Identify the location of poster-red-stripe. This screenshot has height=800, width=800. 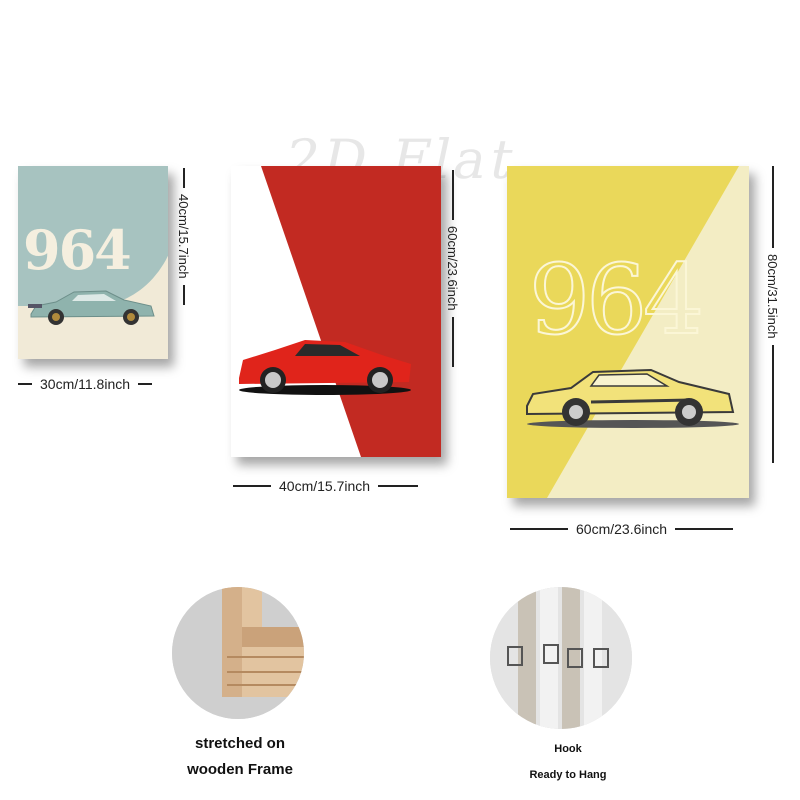
(351, 311).